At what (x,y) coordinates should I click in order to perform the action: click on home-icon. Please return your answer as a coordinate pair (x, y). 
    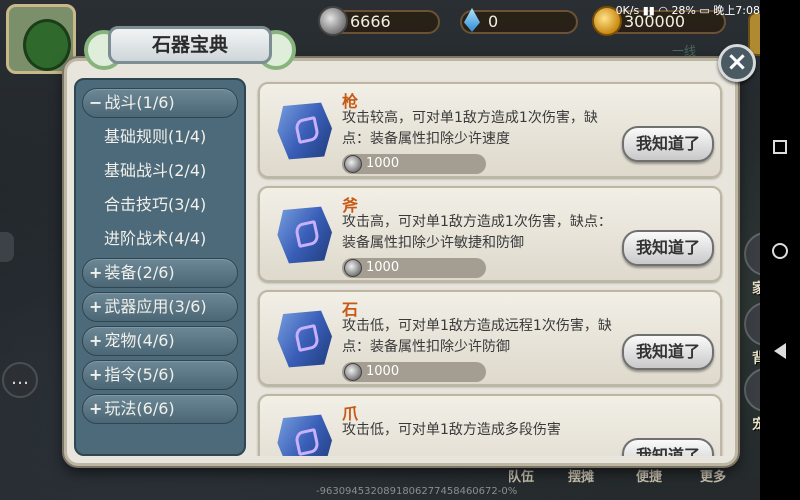
    Looking at the image, I should click on (780, 251).